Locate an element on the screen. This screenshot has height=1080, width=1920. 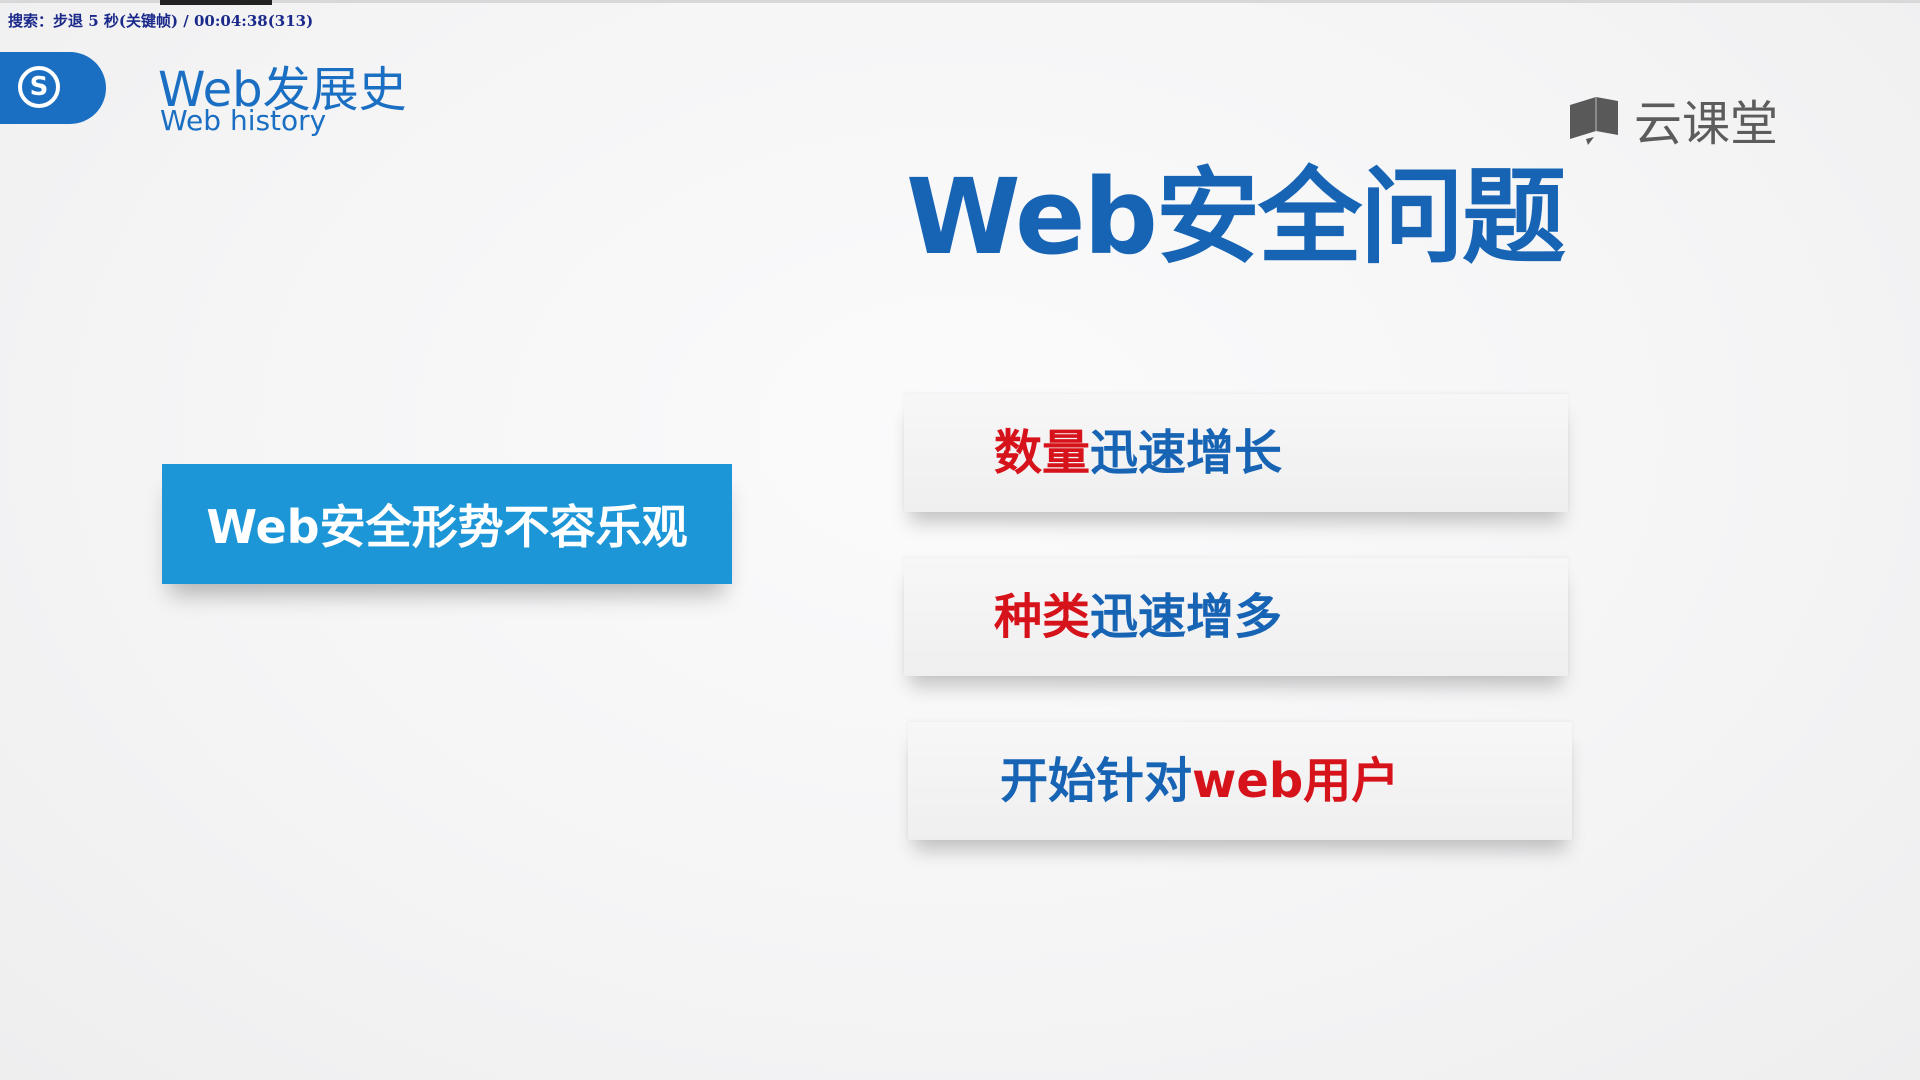
list-item: 开始针对web用户 is located at coordinates (1240, 781).